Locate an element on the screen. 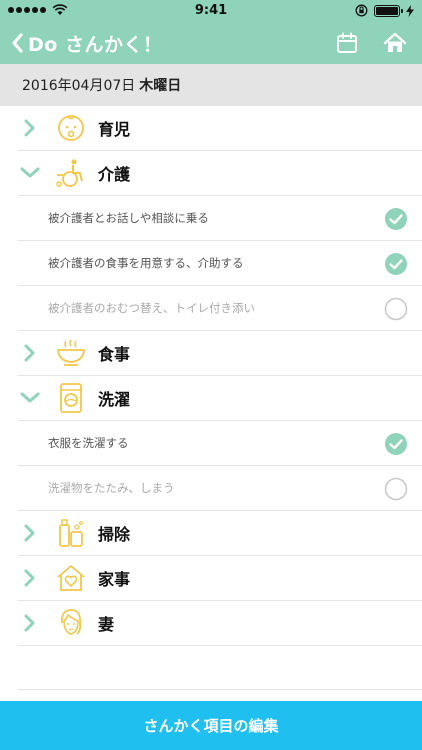  chevron-left-icon is located at coordinates (17, 43).